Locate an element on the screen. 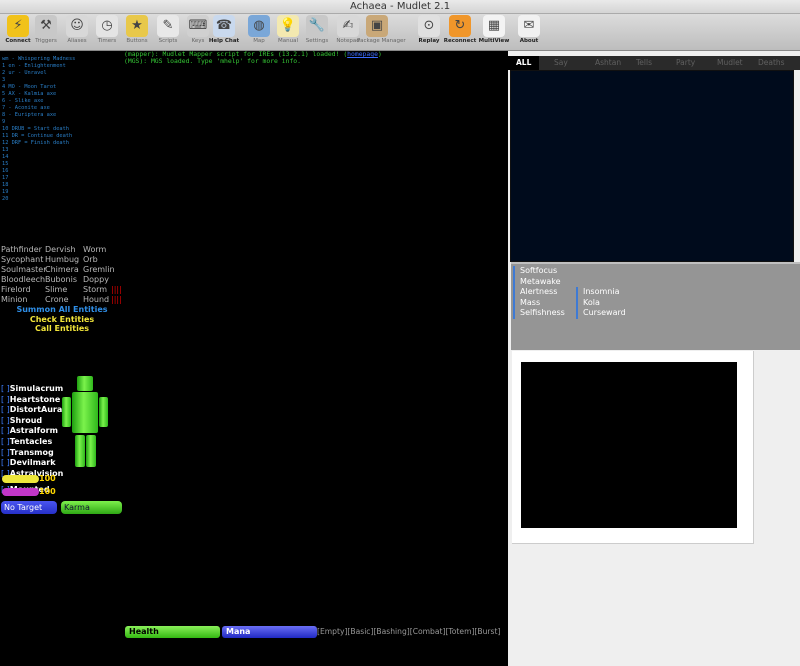  defence-label: Astralform is located at coordinates (33, 431).